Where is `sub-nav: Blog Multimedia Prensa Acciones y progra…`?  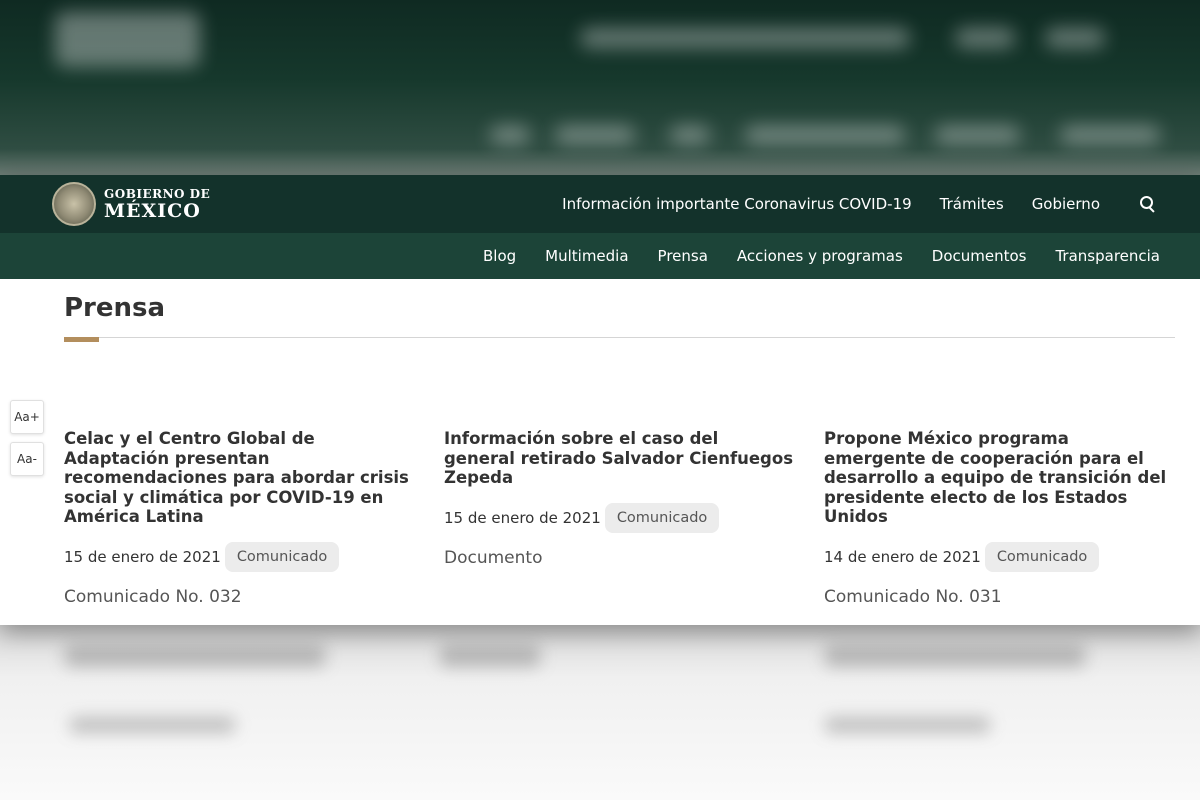 sub-nav: Blog Multimedia Prensa Acciones y progra… is located at coordinates (600, 256).